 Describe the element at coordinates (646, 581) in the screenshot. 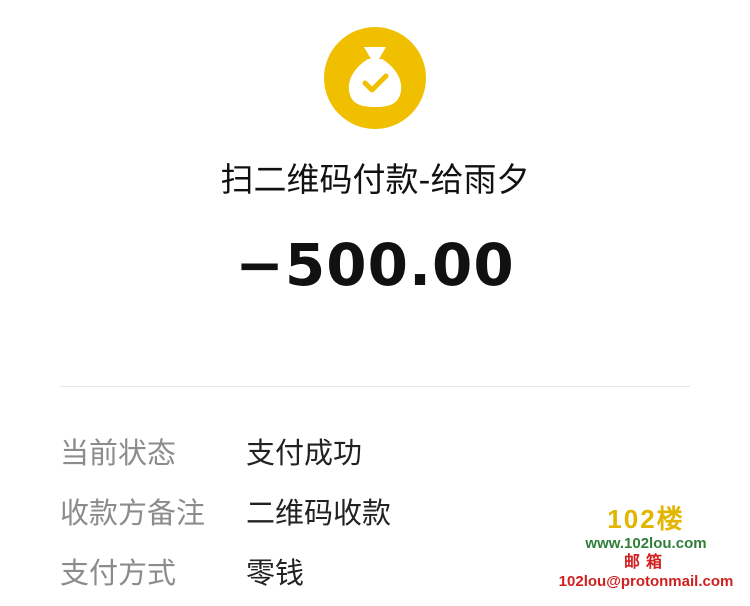

I see `watermark-email: 102lou@protonmail.com` at that location.